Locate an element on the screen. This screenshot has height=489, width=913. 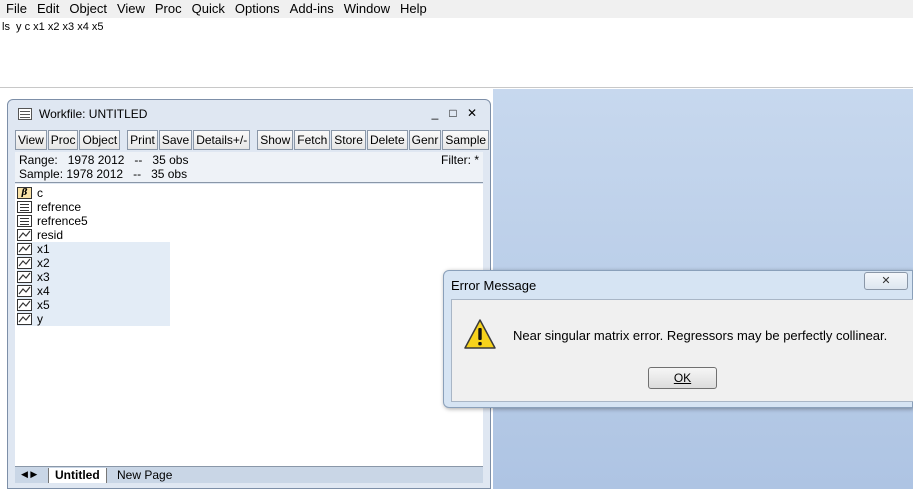
list-item: x5 is located at coordinates (93, 305).